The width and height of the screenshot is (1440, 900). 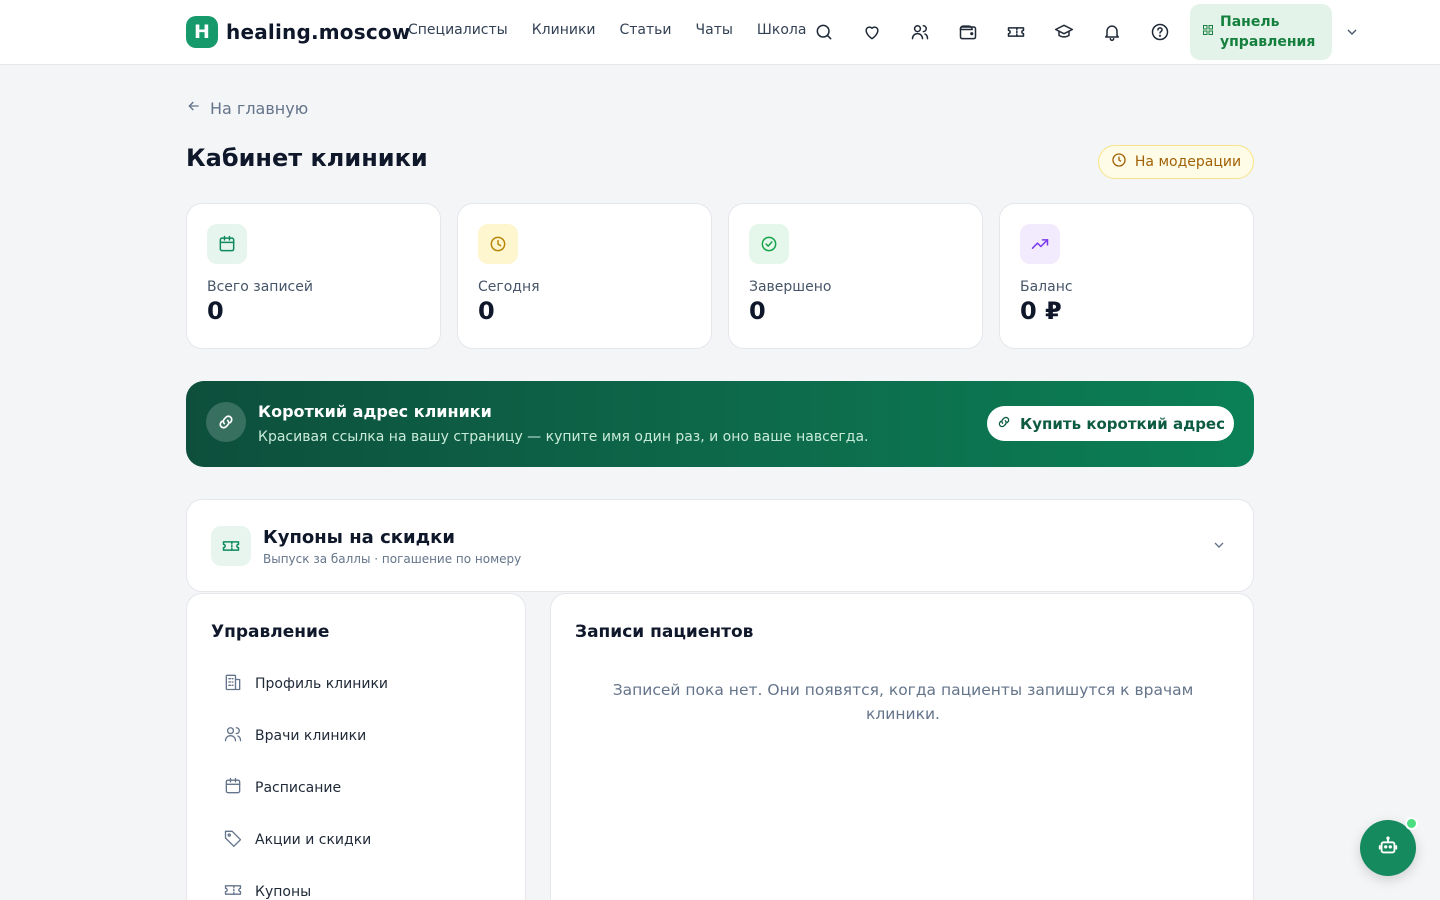 What do you see at coordinates (1041, 311) in the screenshot?
I see `stat-value: 0 ₽` at bounding box center [1041, 311].